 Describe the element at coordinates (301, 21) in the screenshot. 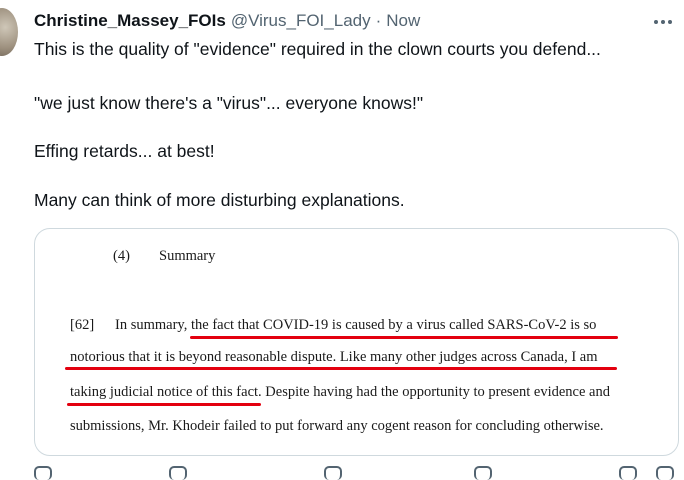

I see `author-handle: @Virus_FOI_Lady` at that location.